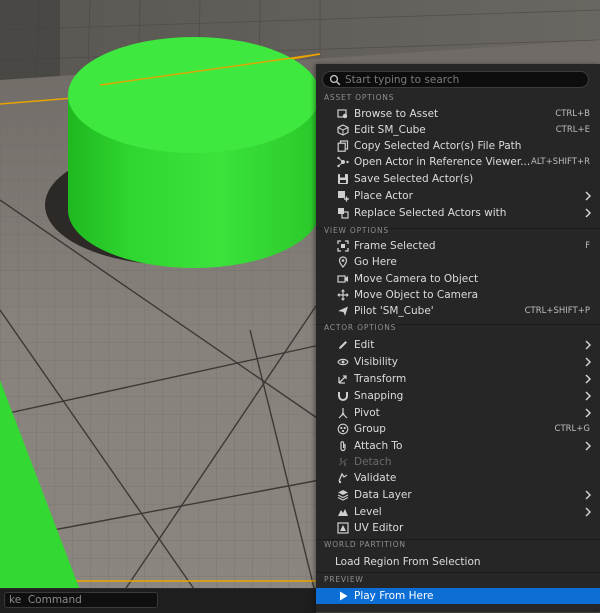  What do you see at coordinates (458, 429) in the screenshot?
I see `menu-item-group: Group CTRL+G` at bounding box center [458, 429].